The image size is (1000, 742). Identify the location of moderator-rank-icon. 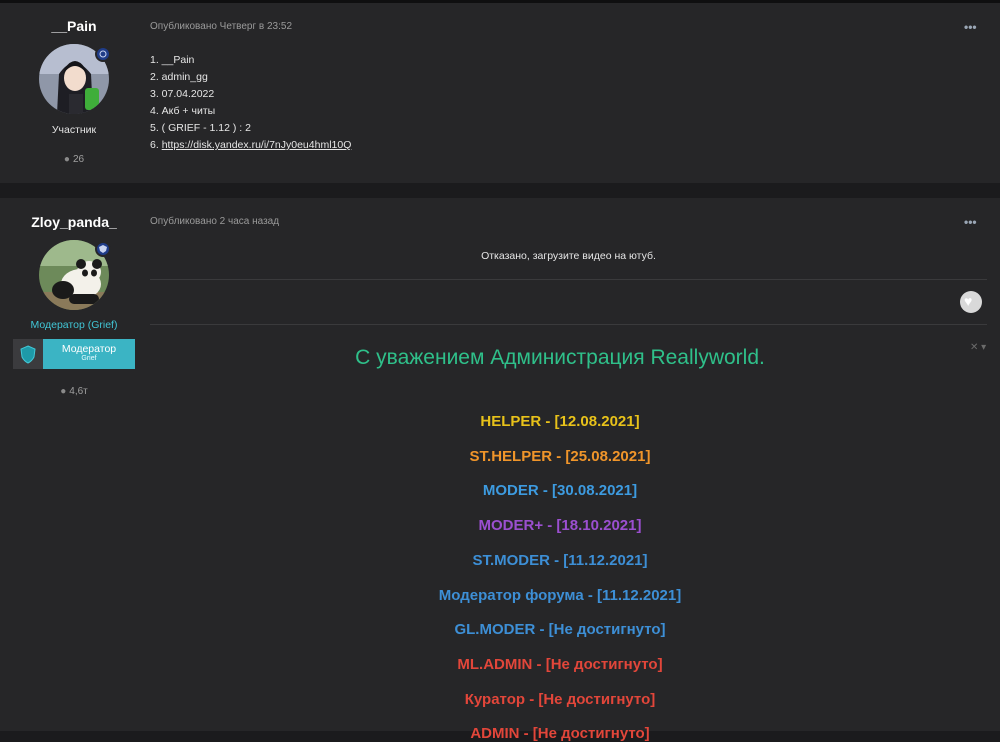
(103, 249).